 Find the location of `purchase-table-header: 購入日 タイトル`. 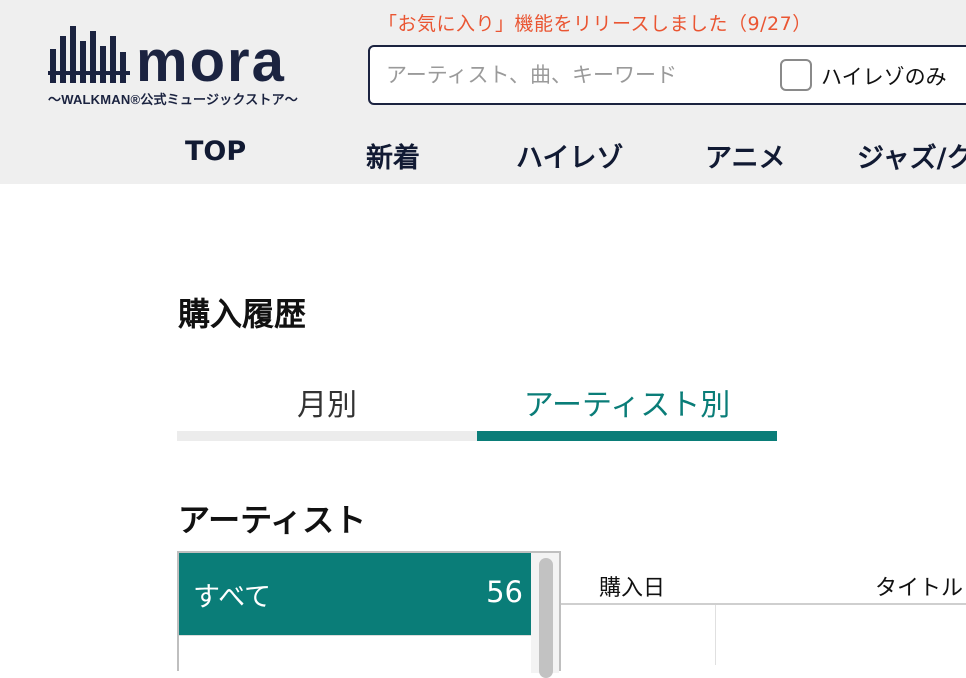

purchase-table-header: 購入日 タイトル is located at coordinates (763, 581).